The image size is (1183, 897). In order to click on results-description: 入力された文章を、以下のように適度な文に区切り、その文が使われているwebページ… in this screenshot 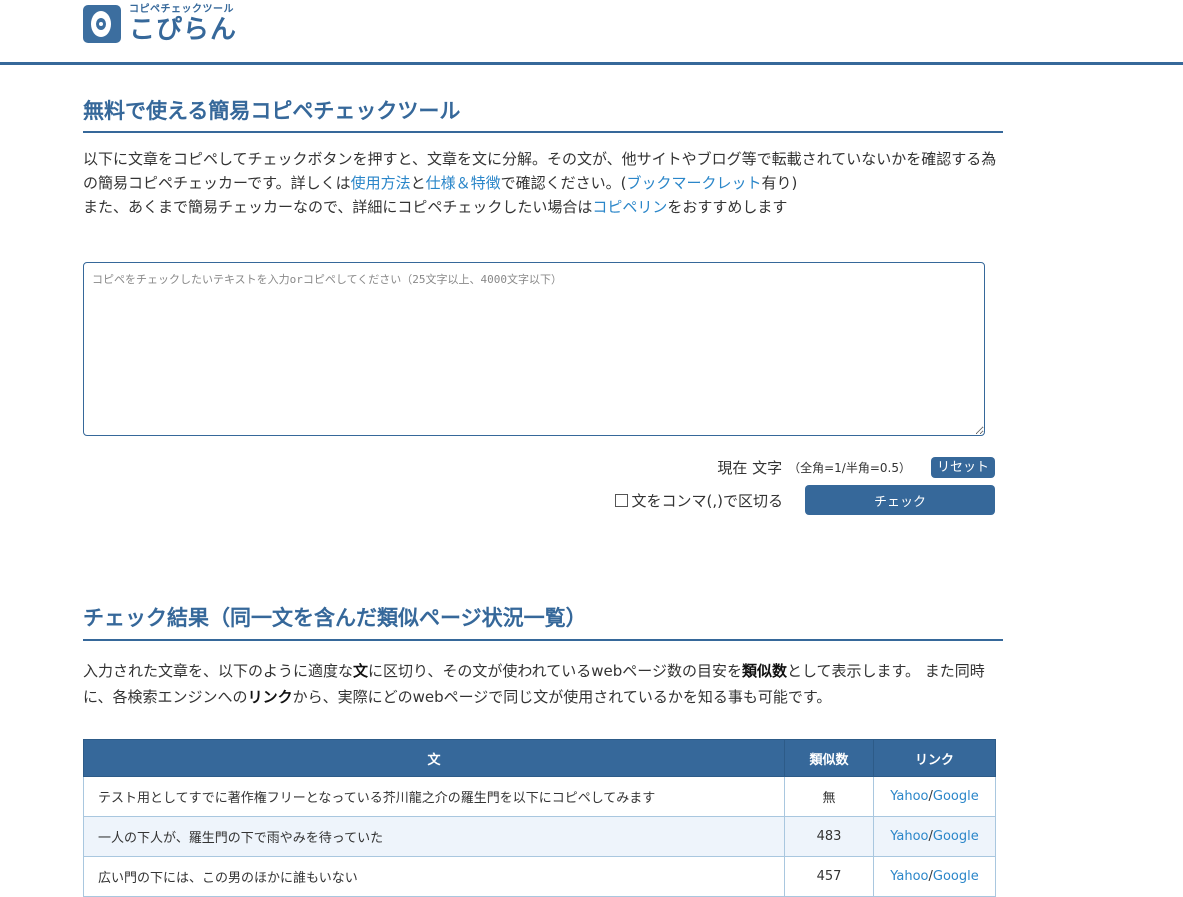, I will do `click(534, 684)`.